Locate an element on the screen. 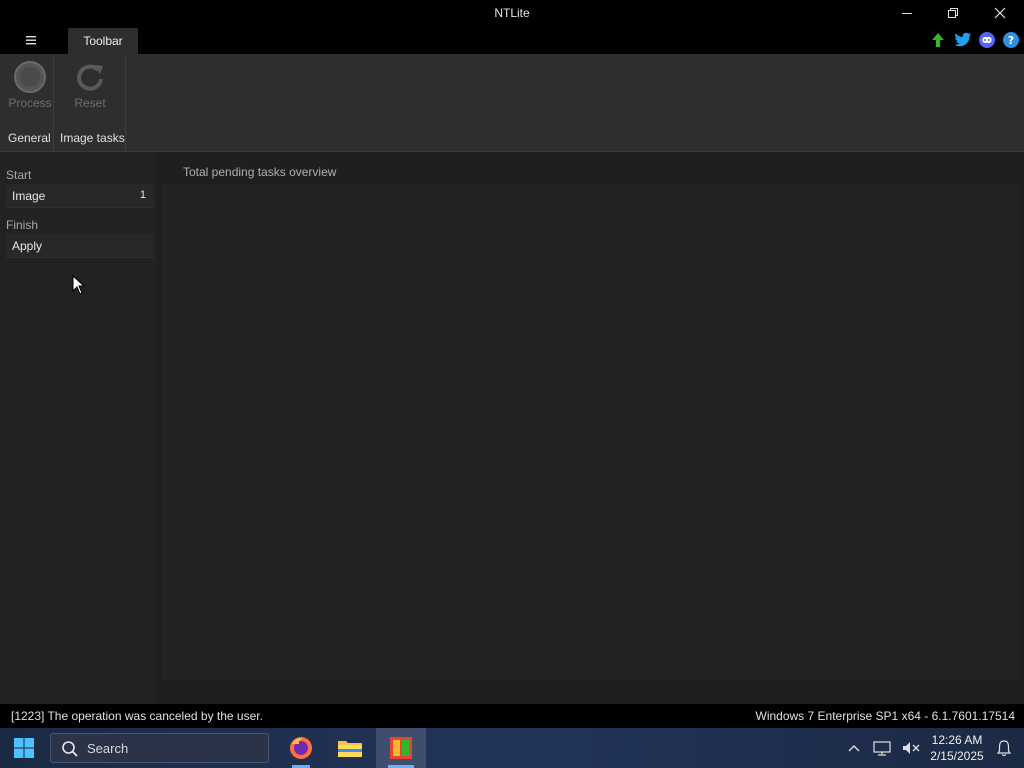  sidebar-item-apply: Apply is located at coordinates (80, 246).